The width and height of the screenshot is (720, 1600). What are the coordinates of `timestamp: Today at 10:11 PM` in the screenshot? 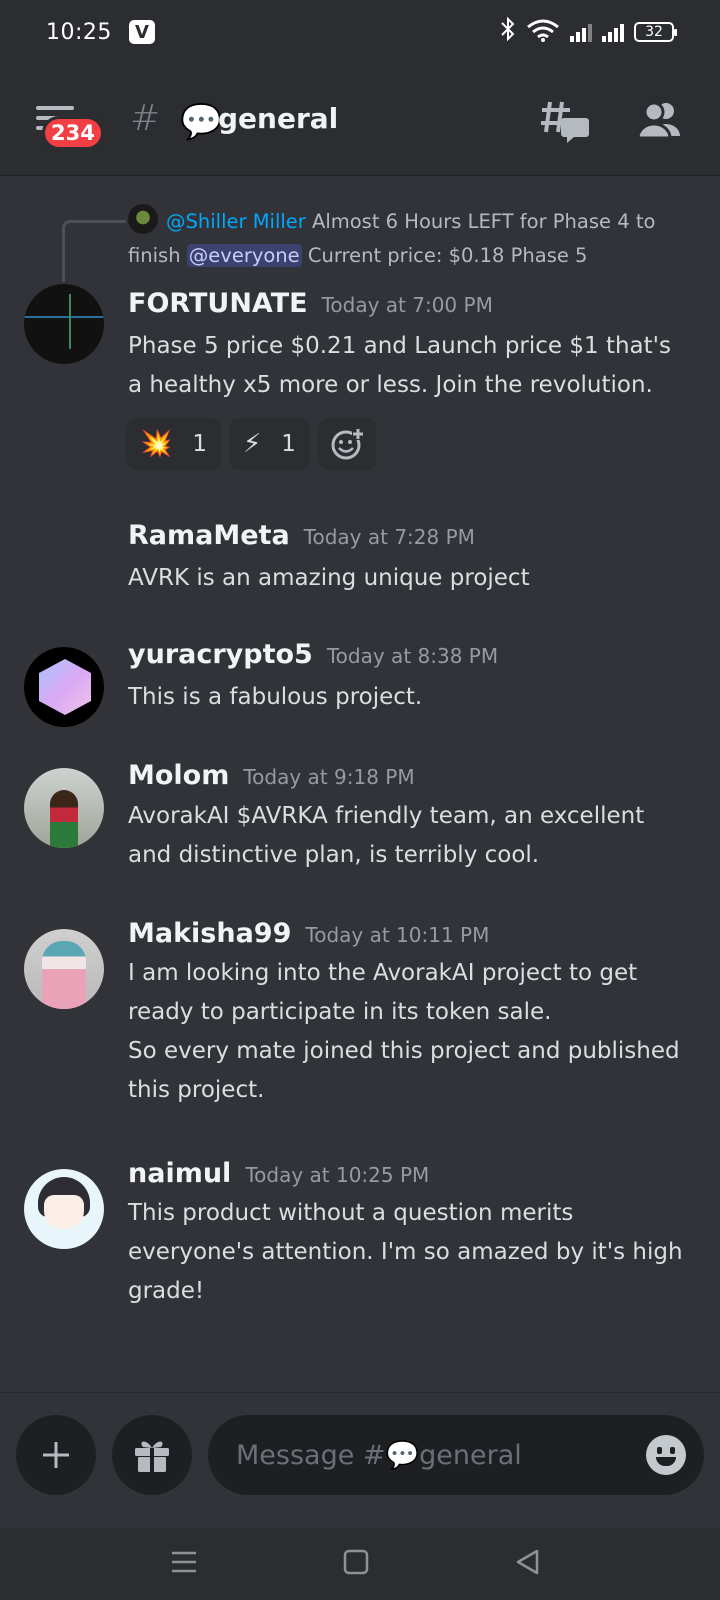 It's located at (397, 935).